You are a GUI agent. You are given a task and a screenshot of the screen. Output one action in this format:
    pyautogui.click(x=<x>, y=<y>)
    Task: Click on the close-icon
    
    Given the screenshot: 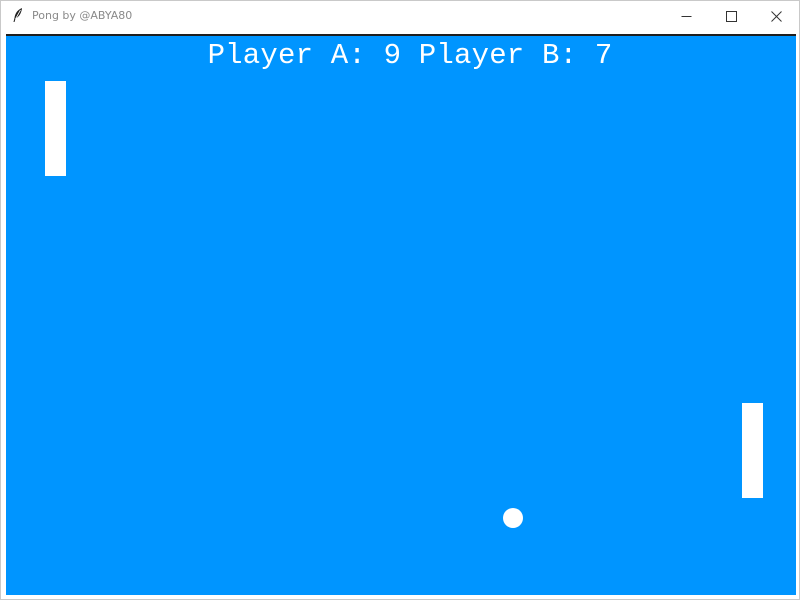 What is the action you would take?
    pyautogui.click(x=776, y=16)
    